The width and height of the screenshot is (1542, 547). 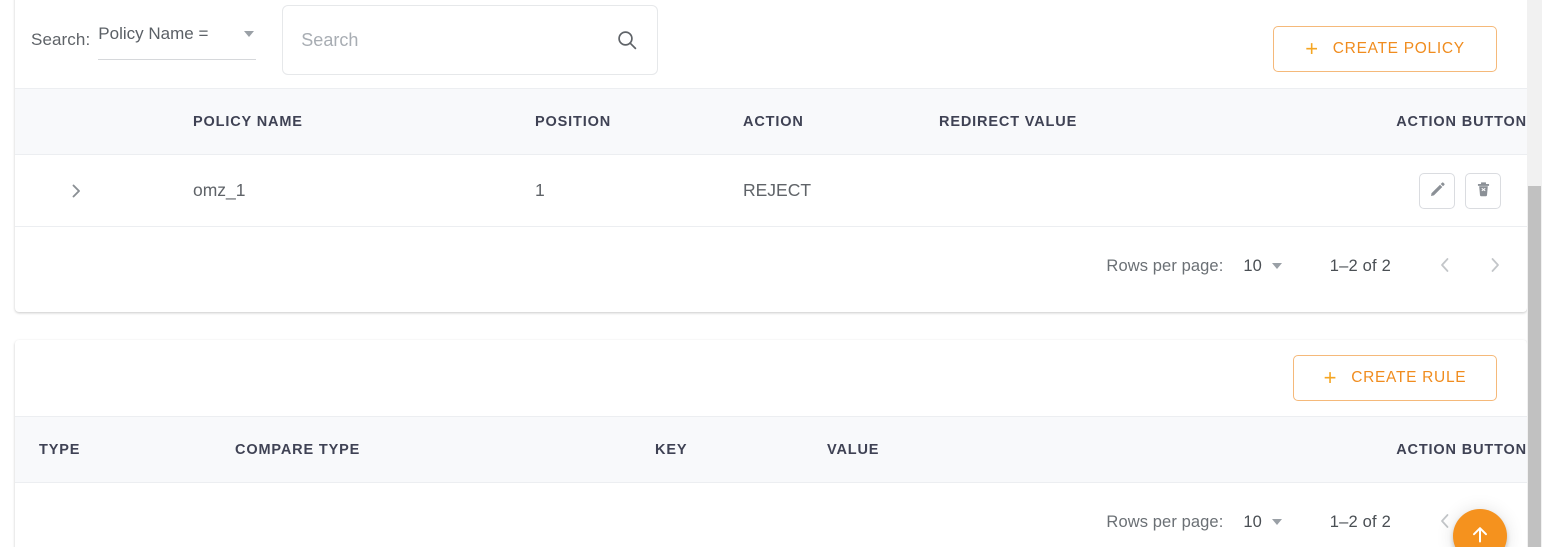 What do you see at coordinates (1409, 377) in the screenshot?
I see `create-rule-label: CREATE RULE` at bounding box center [1409, 377].